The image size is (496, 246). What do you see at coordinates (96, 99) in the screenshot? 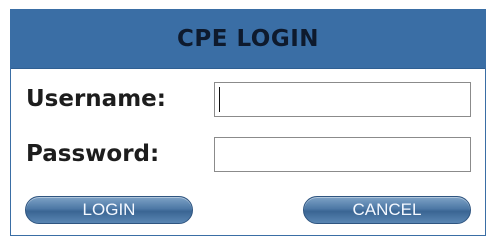
I see `username-label: Username:` at bounding box center [96, 99].